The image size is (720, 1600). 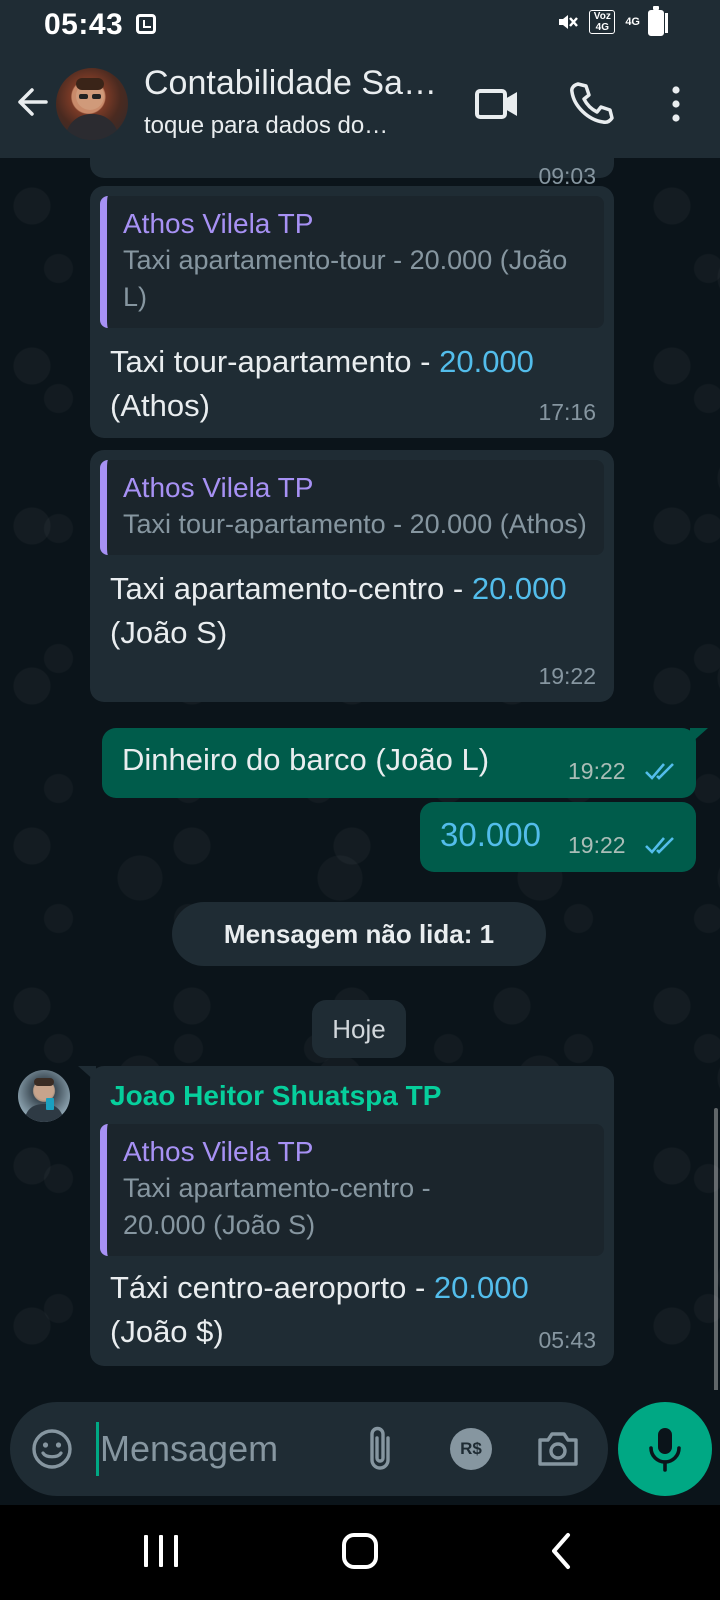 What do you see at coordinates (676, 104) in the screenshot?
I see `more-vertical-icon` at bounding box center [676, 104].